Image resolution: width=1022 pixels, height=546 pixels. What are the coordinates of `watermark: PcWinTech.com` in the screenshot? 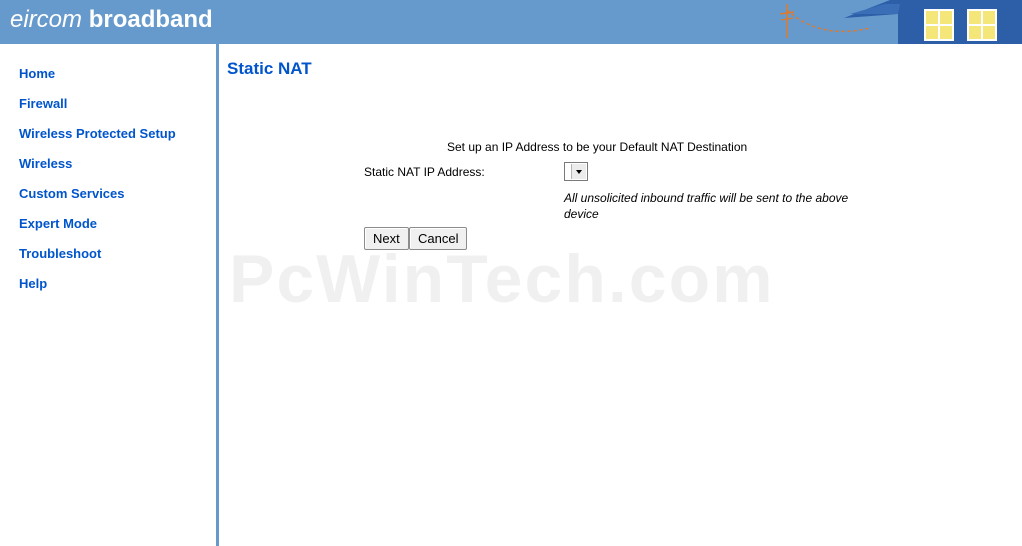 It's located at (502, 279).